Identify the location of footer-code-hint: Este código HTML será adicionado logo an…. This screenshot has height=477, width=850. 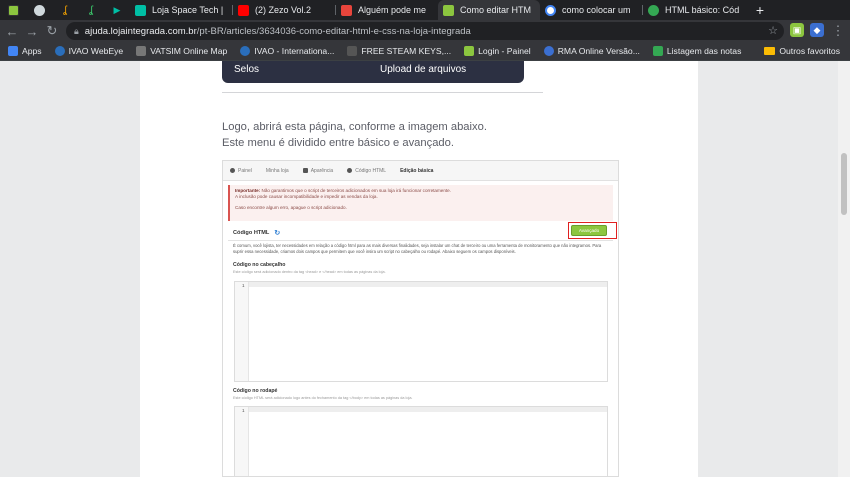
(323, 398).